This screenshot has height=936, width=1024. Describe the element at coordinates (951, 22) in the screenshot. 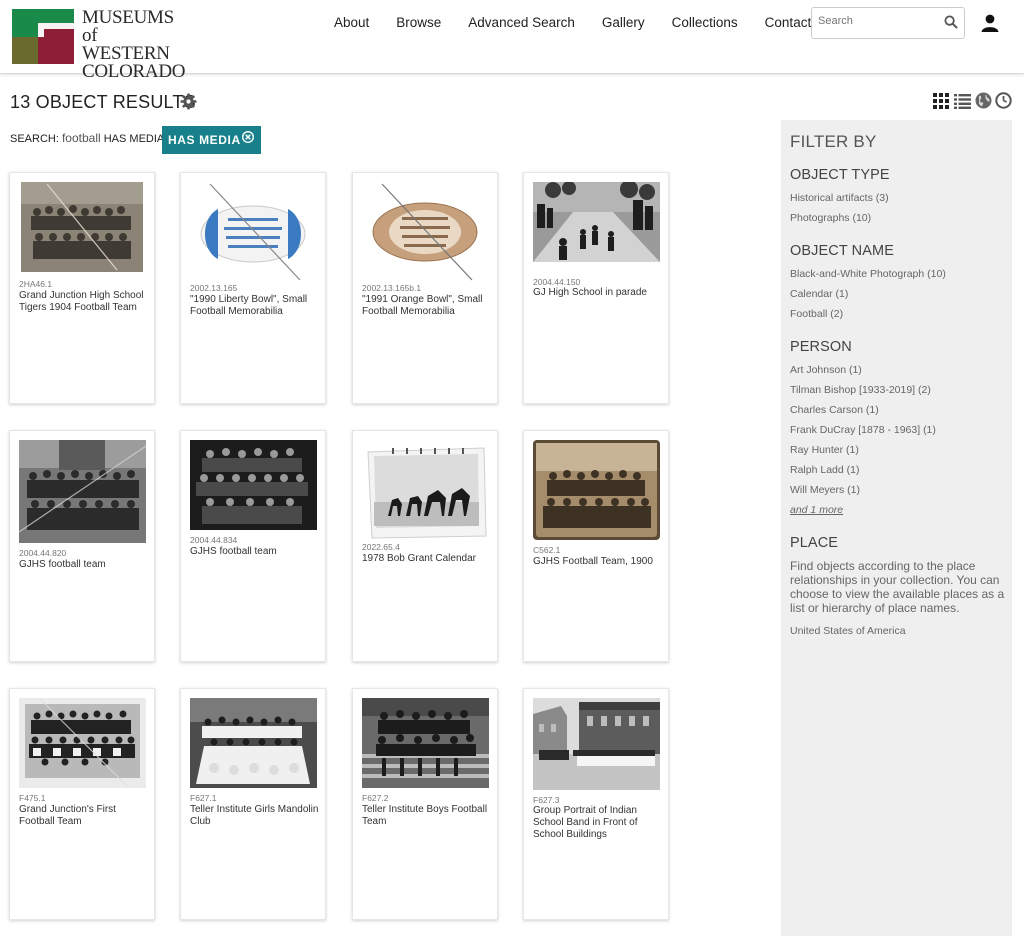

I see `search-icon` at that location.